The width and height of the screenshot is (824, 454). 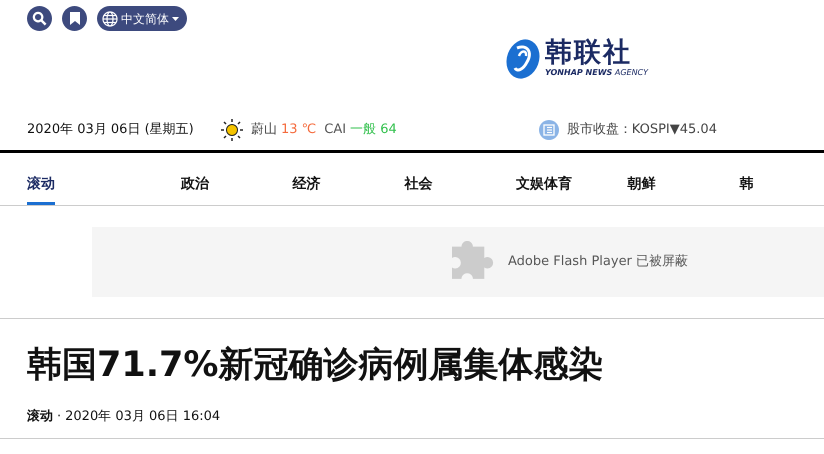 I want to click on nav-tab: 政治, so click(x=210, y=179).